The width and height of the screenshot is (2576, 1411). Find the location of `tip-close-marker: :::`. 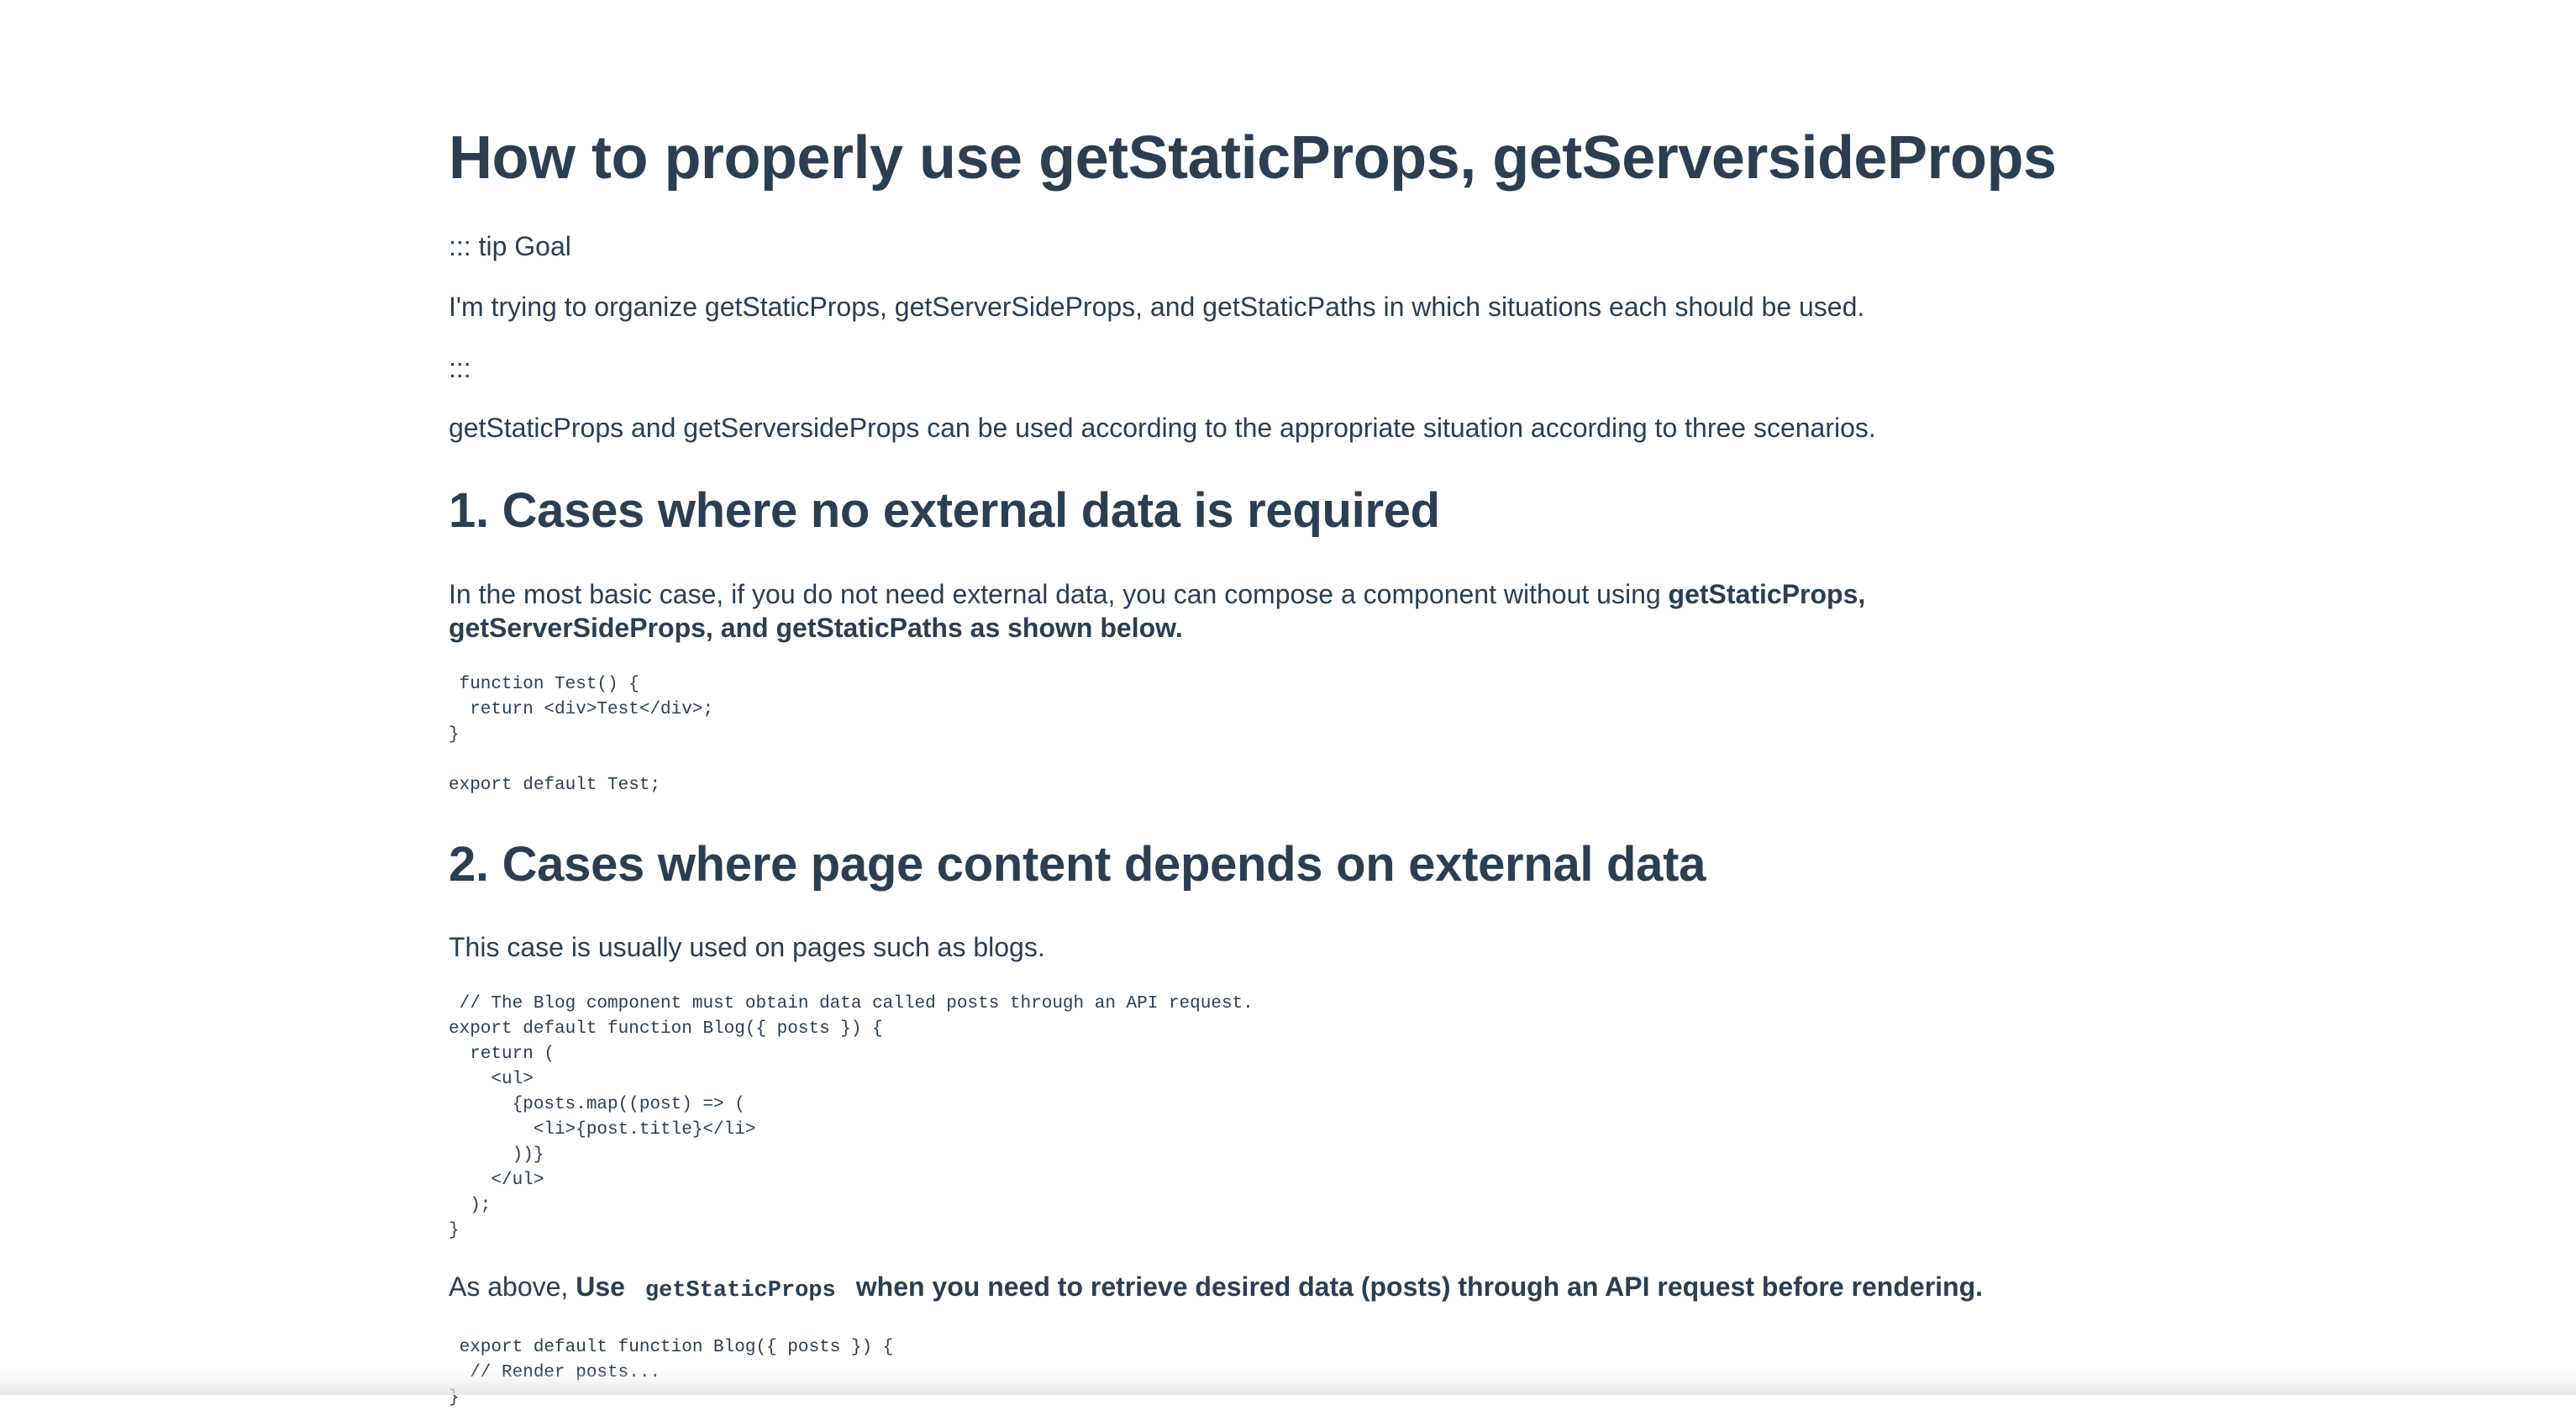

tip-close-marker: ::: is located at coordinates (460, 368).